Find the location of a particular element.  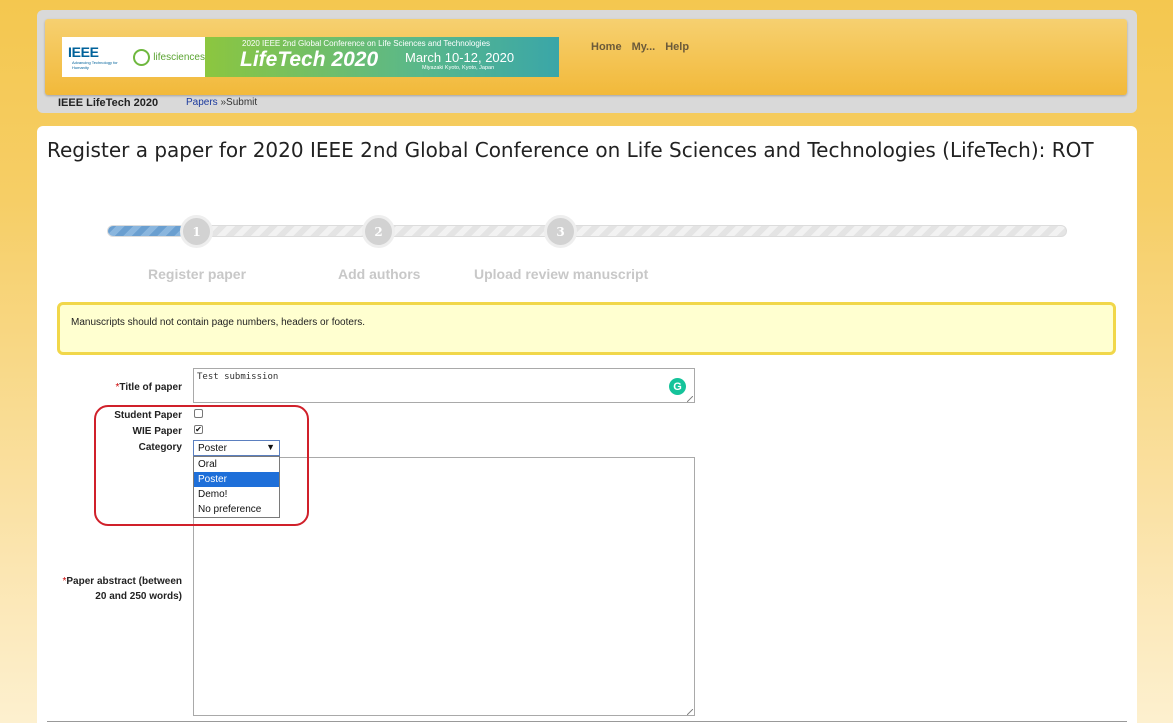

lifesciences-emblem-icon is located at coordinates (142, 57).